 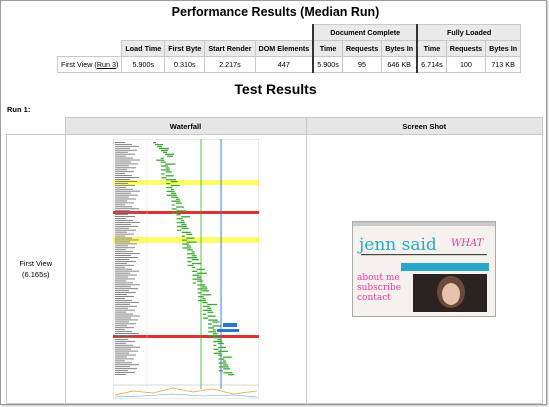 I want to click on perf-title: Performance Results (Median Run), so click(x=275, y=12).